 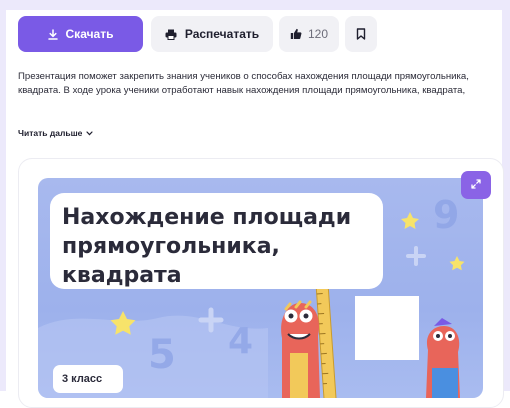 I want to click on thumbs-up-icon, so click(x=296, y=34).